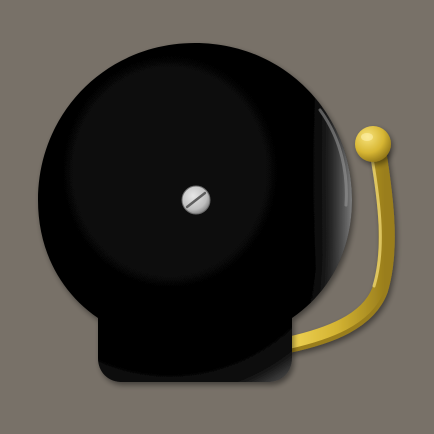  What do you see at coordinates (196, 200) in the screenshot?
I see `center-screw` at bounding box center [196, 200].